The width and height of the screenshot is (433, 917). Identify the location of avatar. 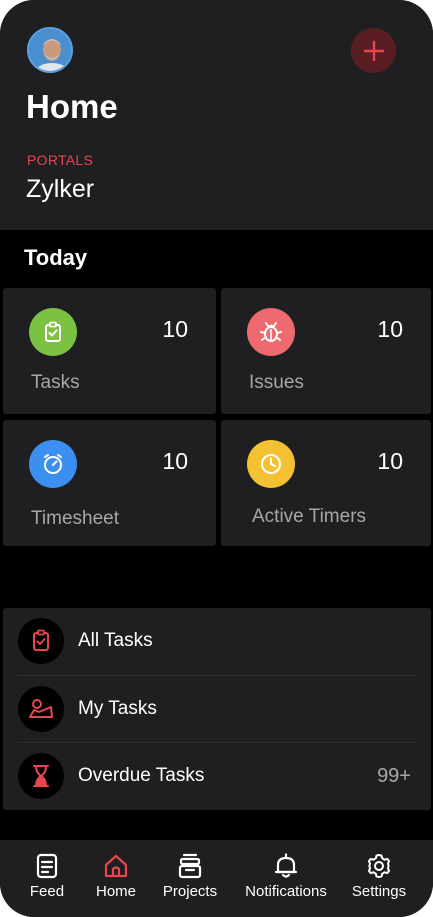
(50, 50).